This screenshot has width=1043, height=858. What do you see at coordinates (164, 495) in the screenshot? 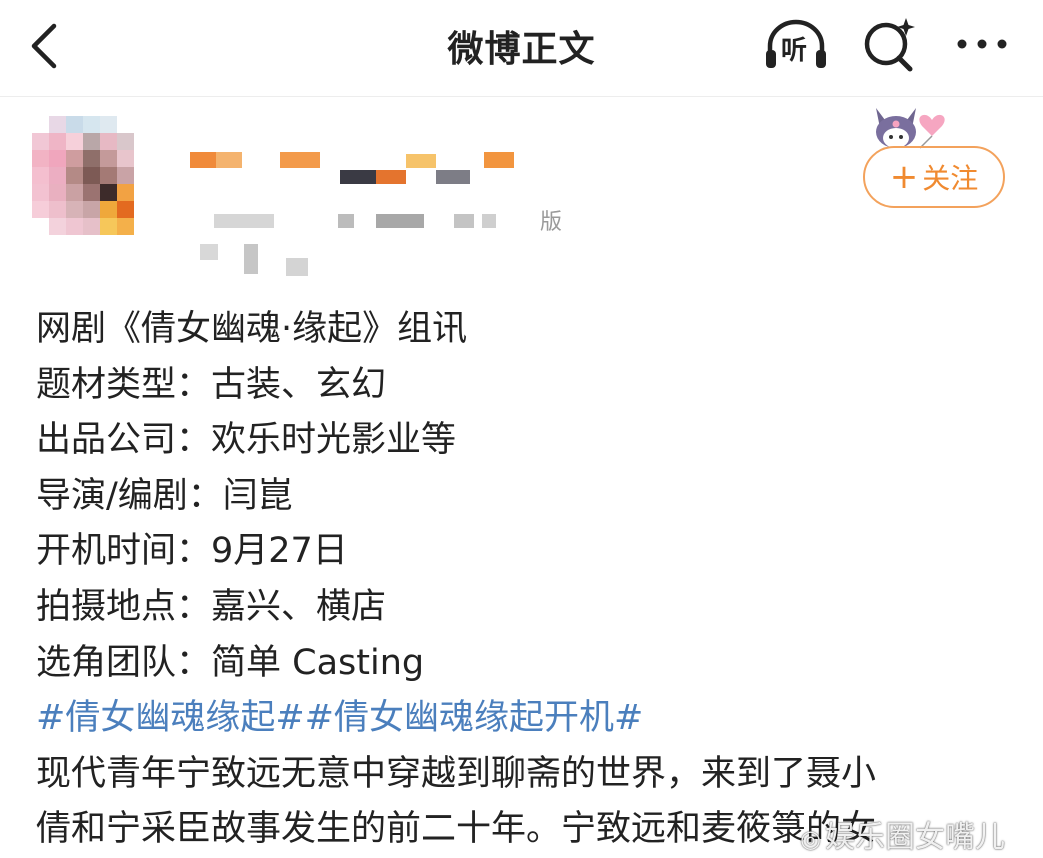
I see `post-line: 导演/编剧：闫崑` at bounding box center [164, 495].